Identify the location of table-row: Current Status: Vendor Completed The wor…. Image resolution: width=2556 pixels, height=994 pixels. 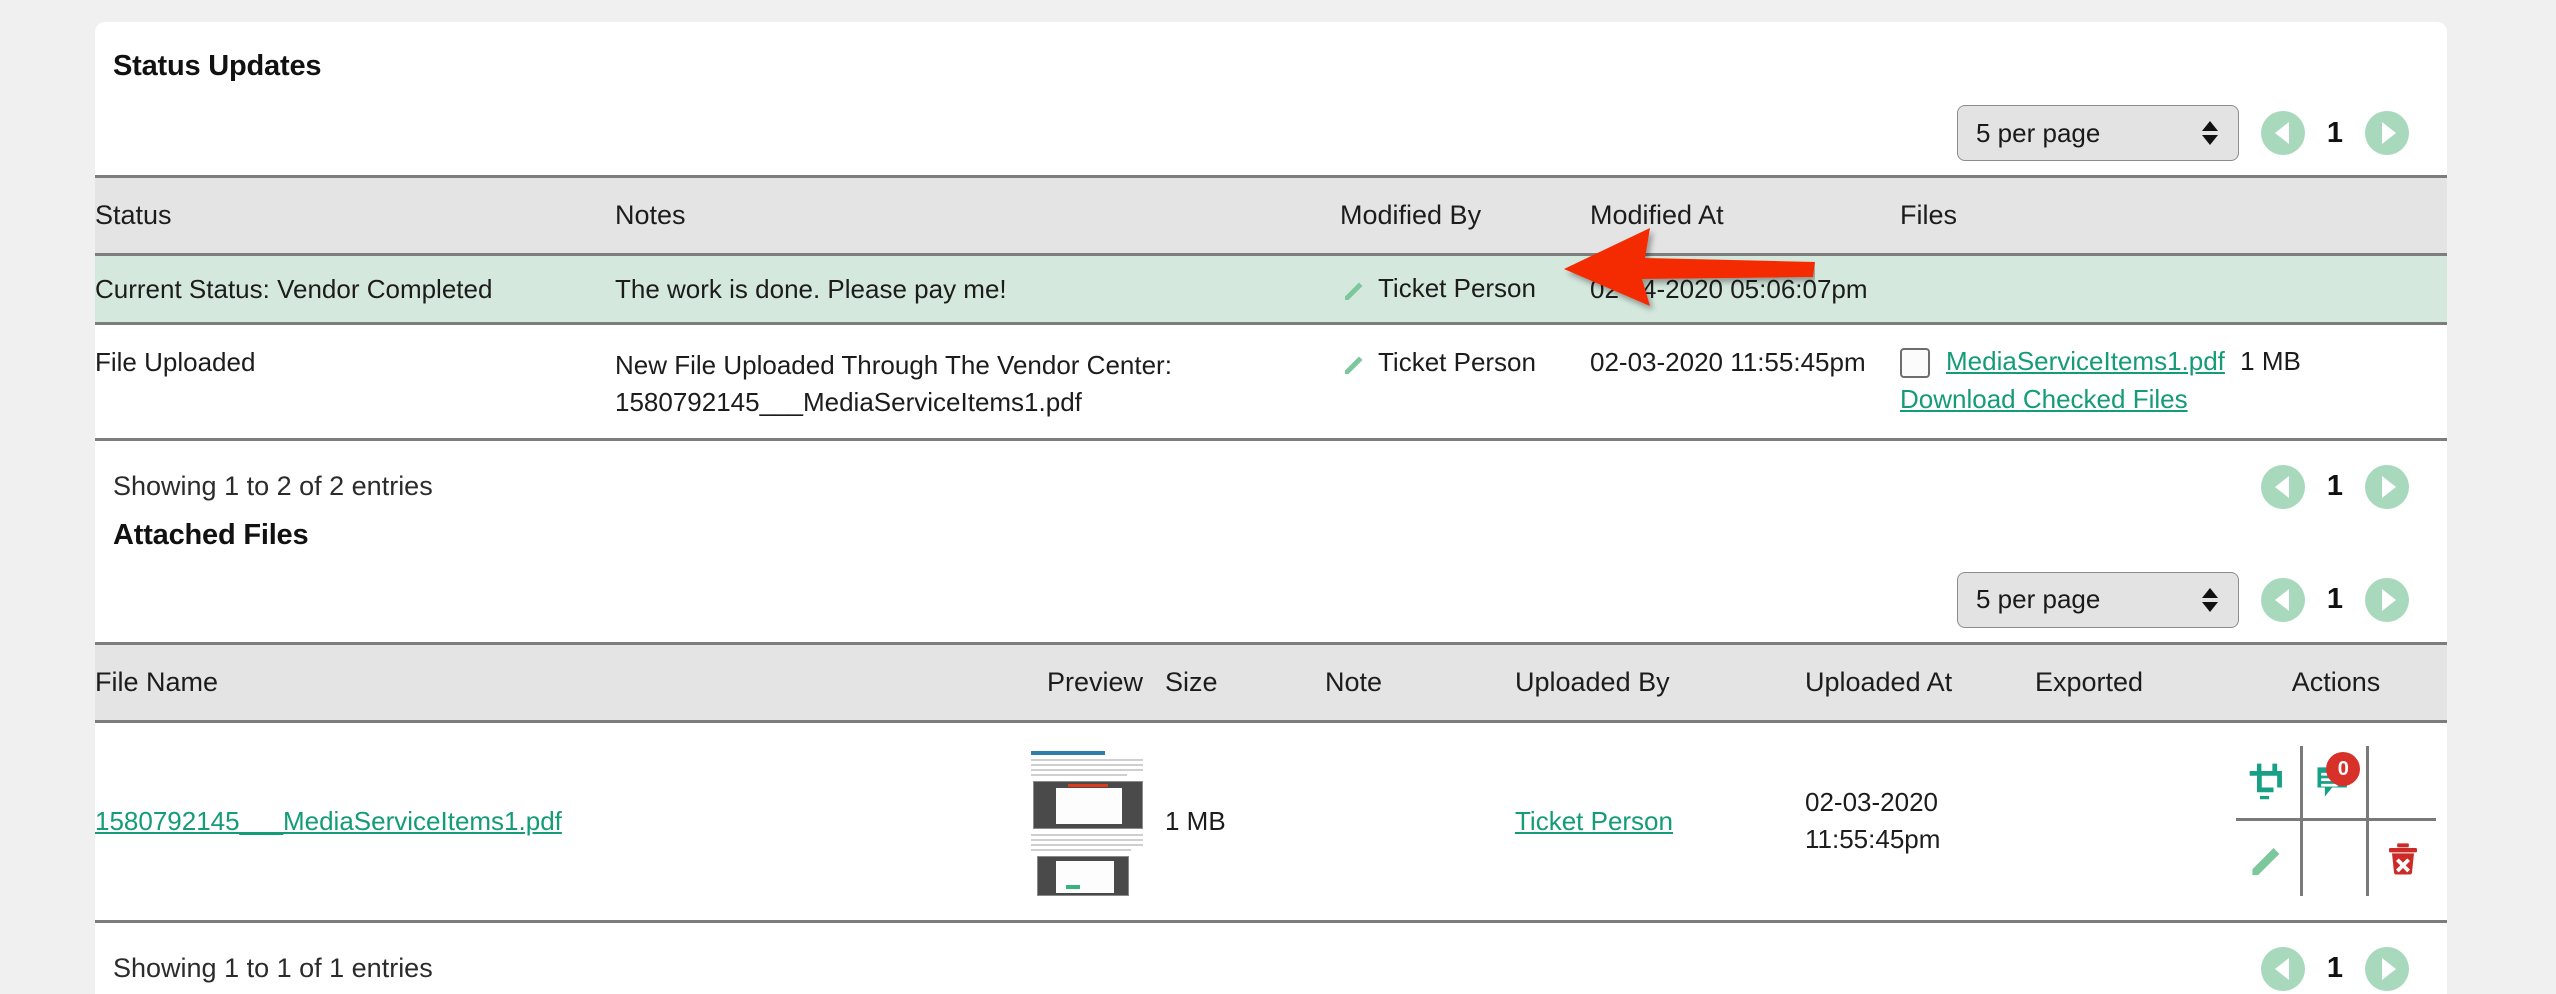
(1271, 290).